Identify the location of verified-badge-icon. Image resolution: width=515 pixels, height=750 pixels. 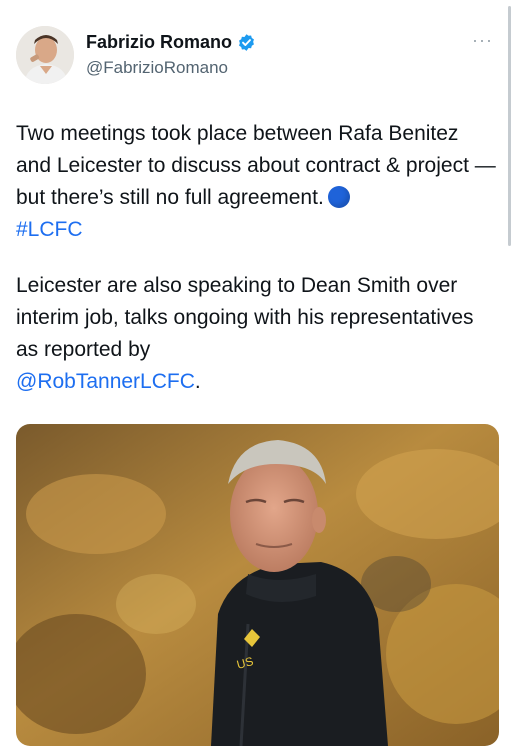
(246, 42).